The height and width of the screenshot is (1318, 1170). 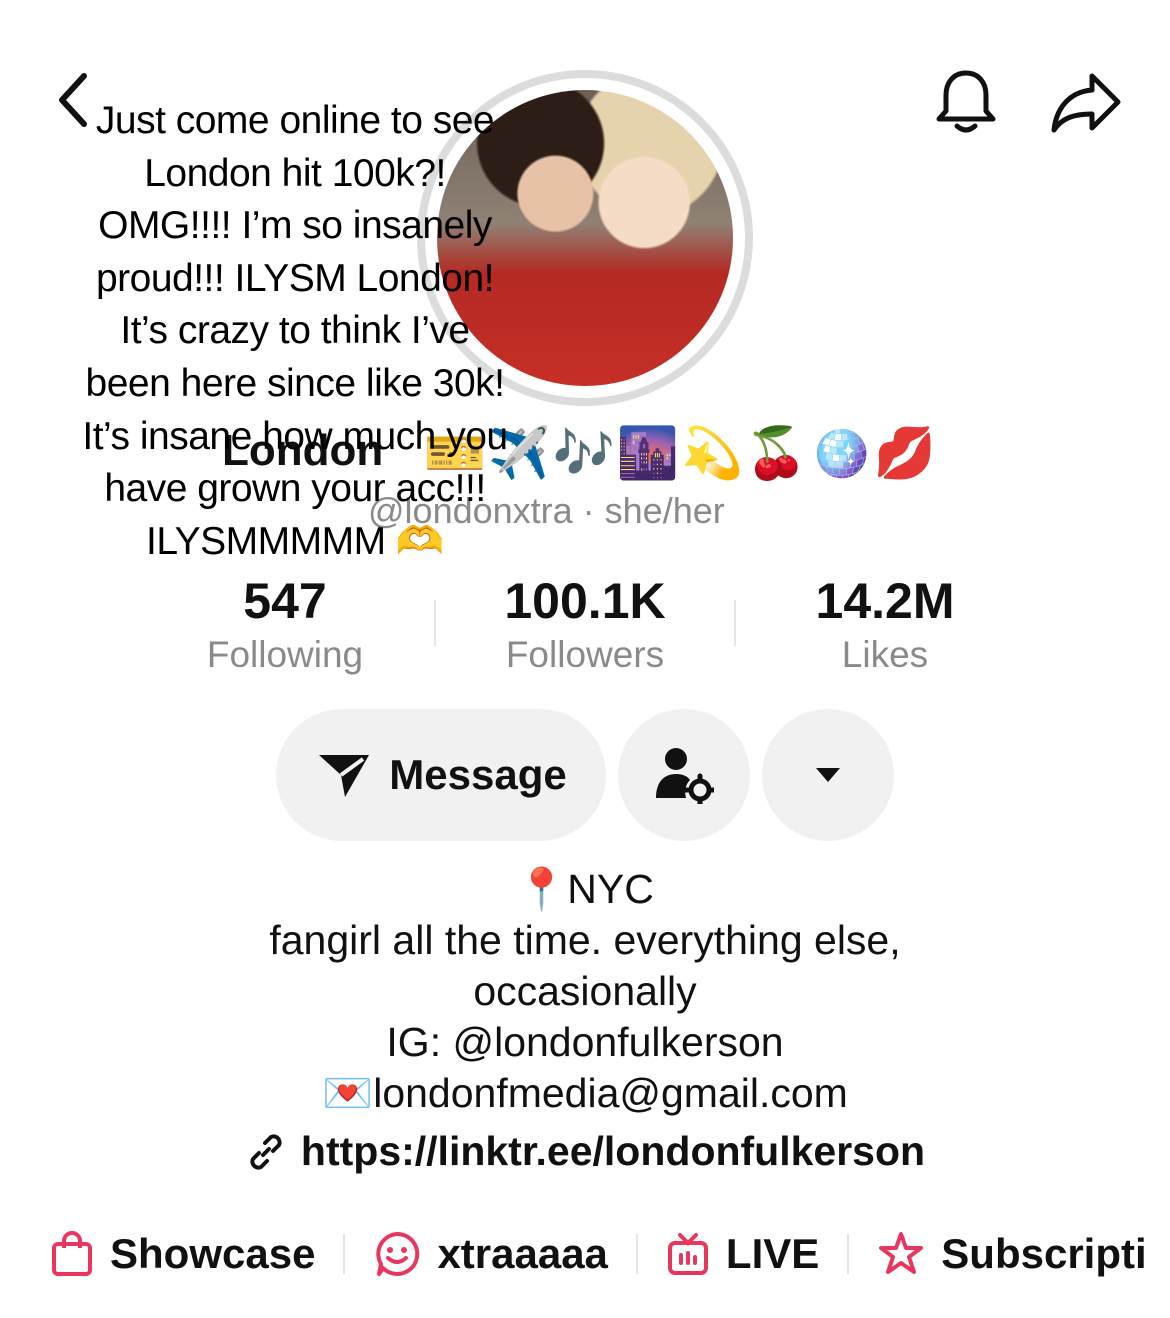 I want to click on follow-settings-button, so click(x=684, y=775).